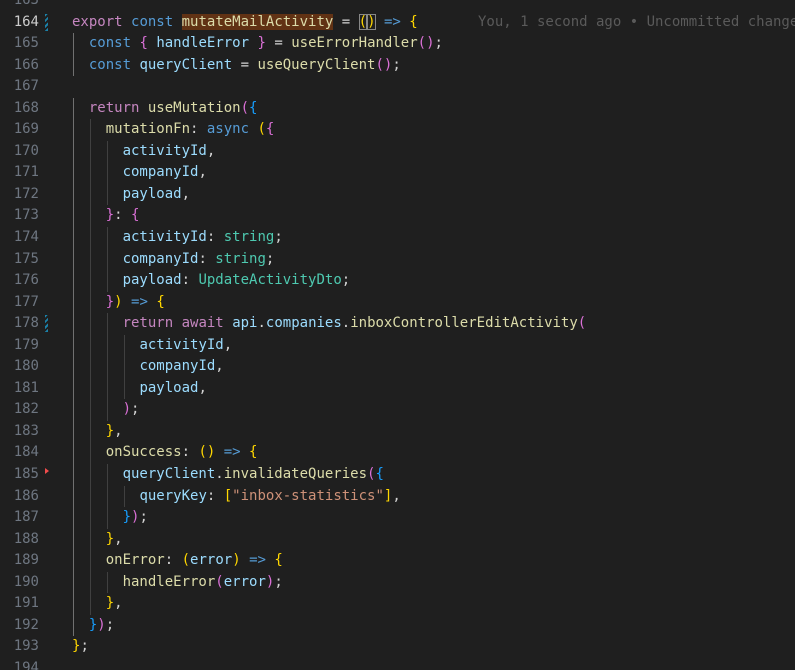 This screenshot has height=670, width=795. What do you see at coordinates (397, 302) in the screenshot?
I see `code-line: 177 }) => {` at bounding box center [397, 302].